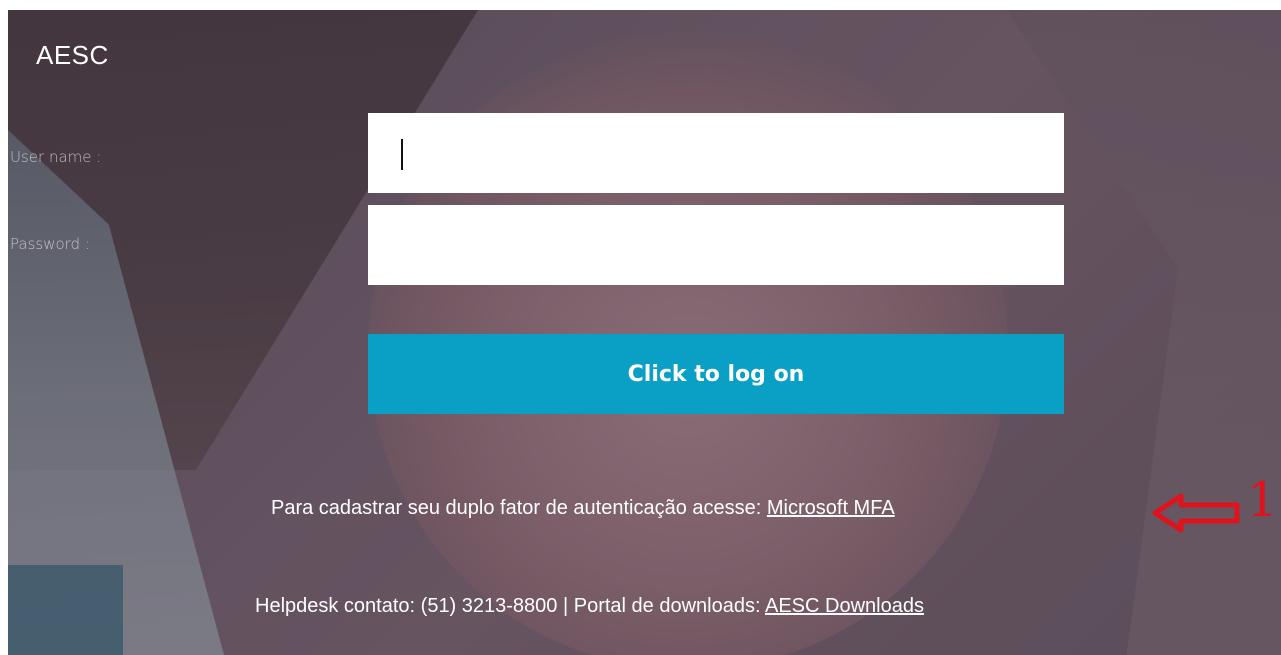 This screenshot has height=655, width=1281. What do you see at coordinates (716, 153) in the screenshot?
I see `username-input` at bounding box center [716, 153].